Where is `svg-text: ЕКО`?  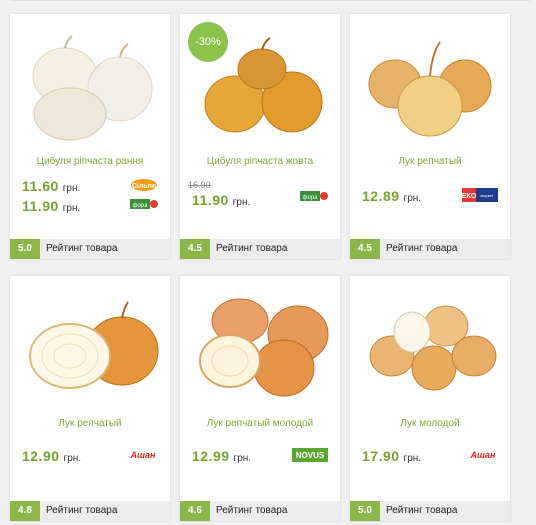 svg-text: ЕКО is located at coordinates (469, 196).